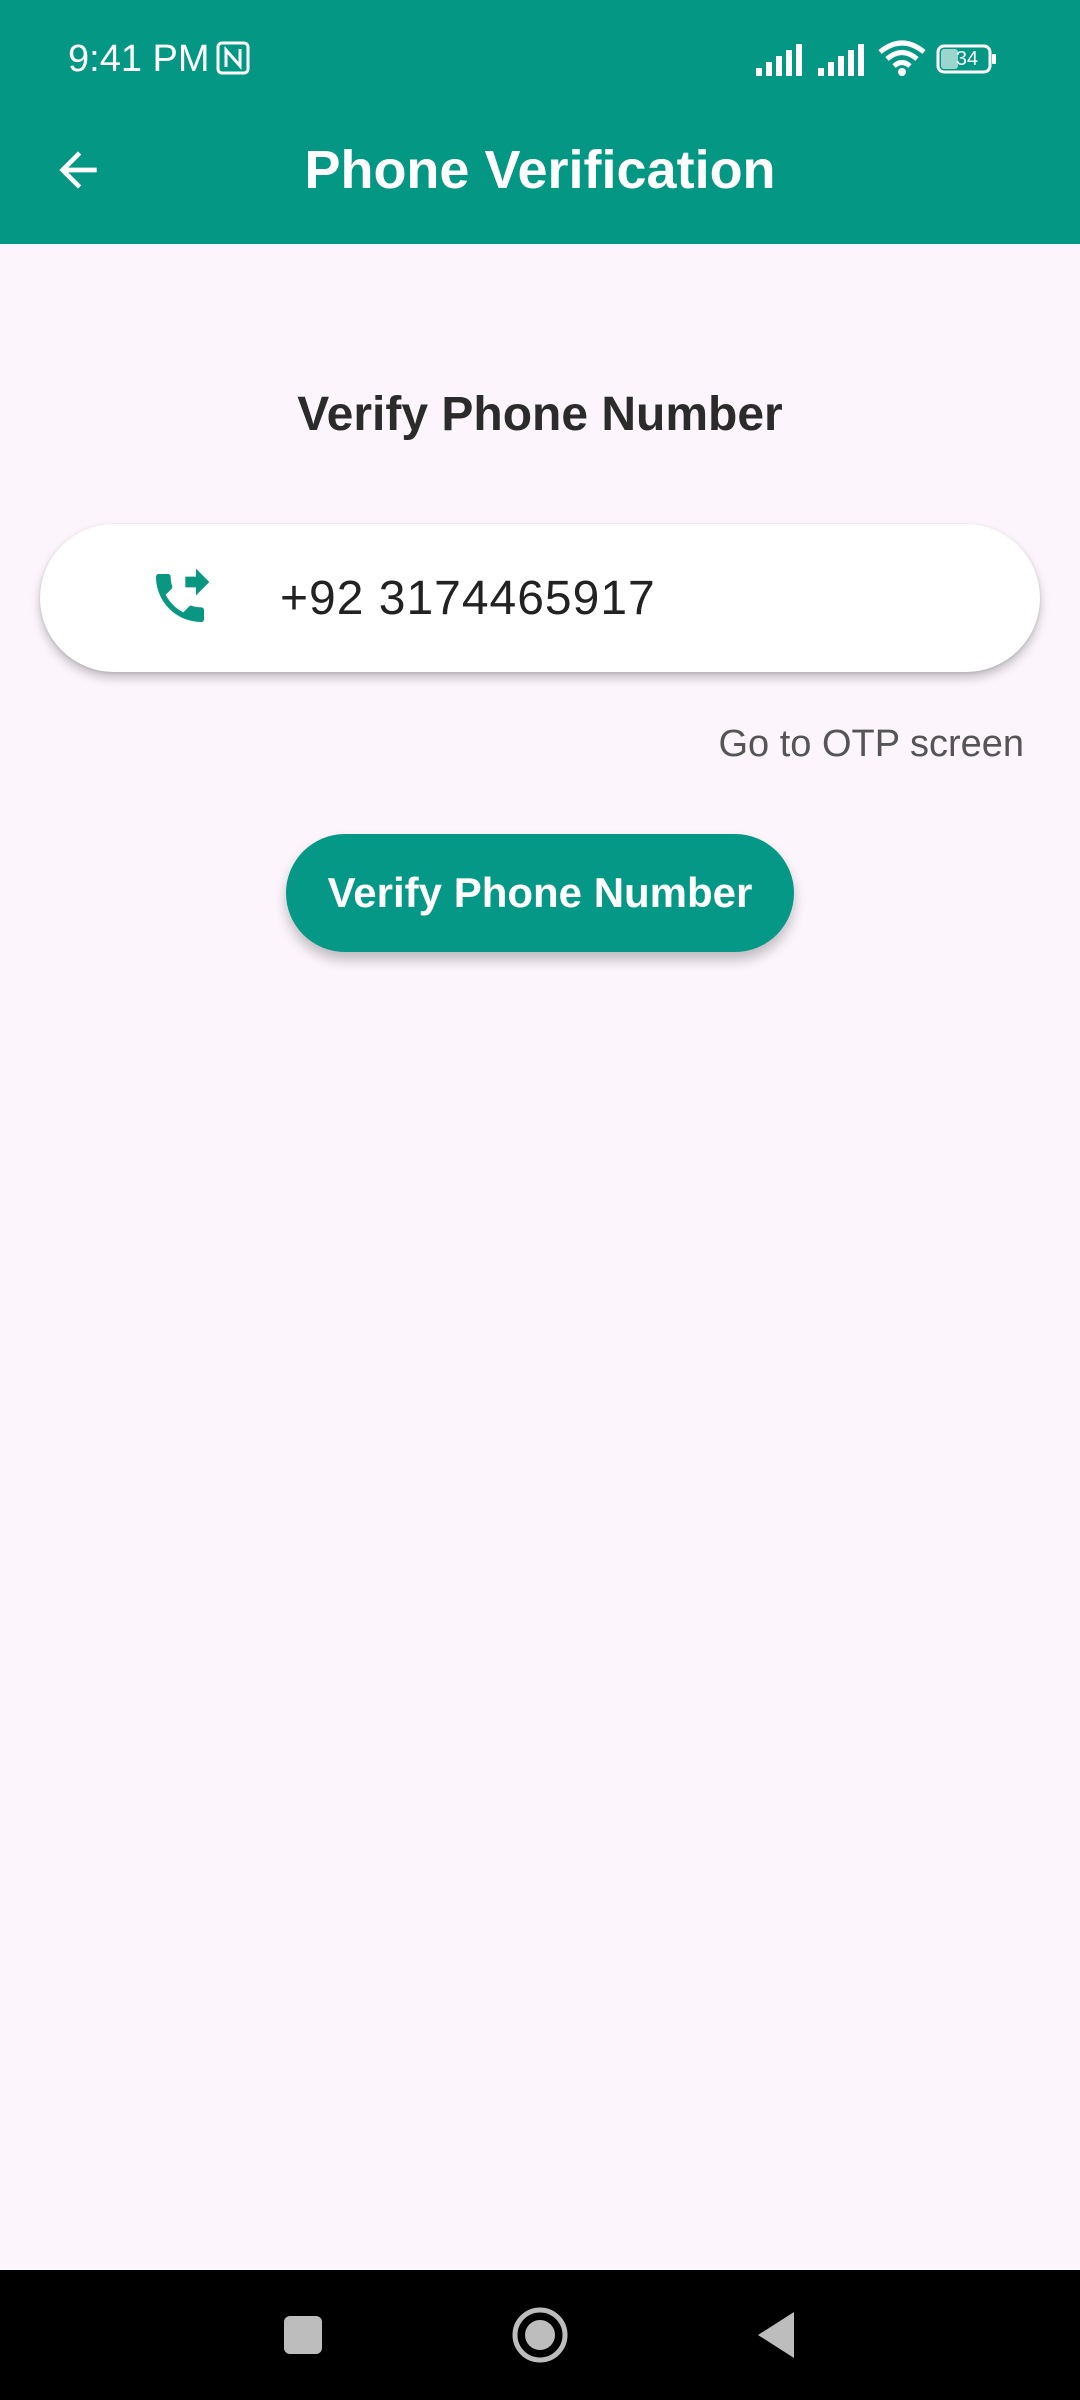  I want to click on recent-apps-icon, so click(303, 2335).